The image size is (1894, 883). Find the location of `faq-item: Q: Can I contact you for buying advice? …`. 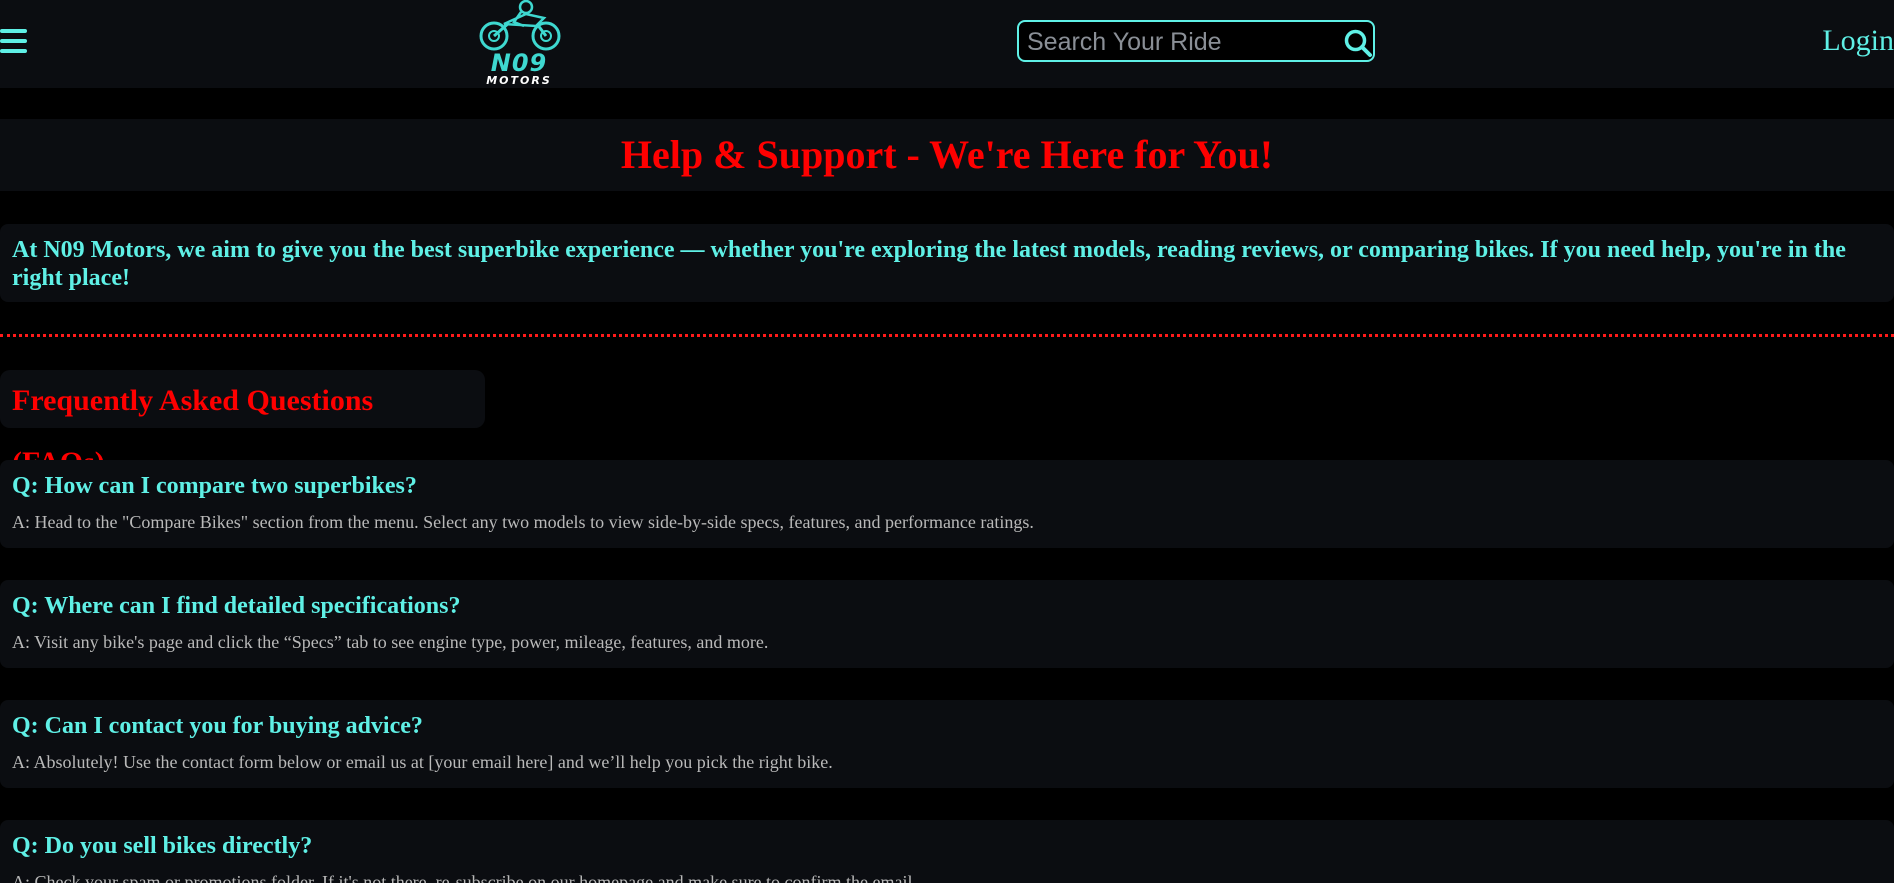

faq-item: Q: Can I contact you for buying advice? … is located at coordinates (947, 744).